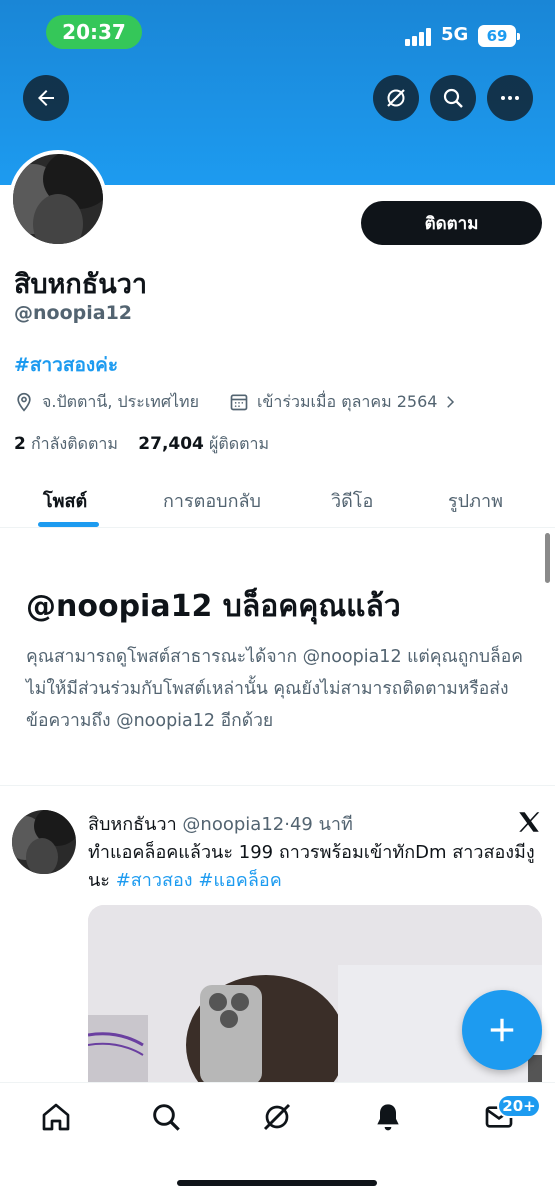 Image resolution: width=555 pixels, height=1200 pixels. Describe the element at coordinates (277, 1183) in the screenshot. I see `home-indicator` at that location.